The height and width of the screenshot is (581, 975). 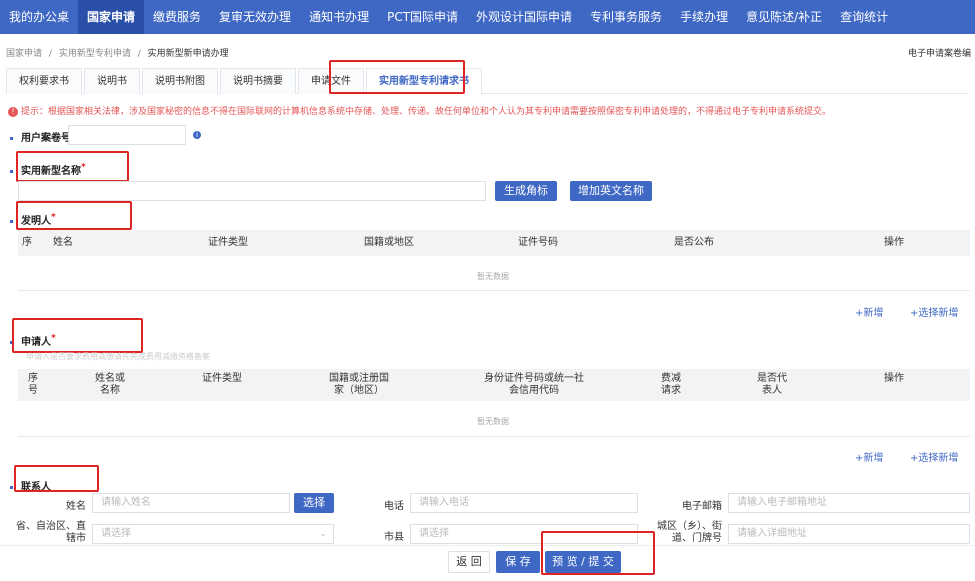 What do you see at coordinates (394, 537) in the screenshot?
I see `contact-city-label: 市县` at bounding box center [394, 537].